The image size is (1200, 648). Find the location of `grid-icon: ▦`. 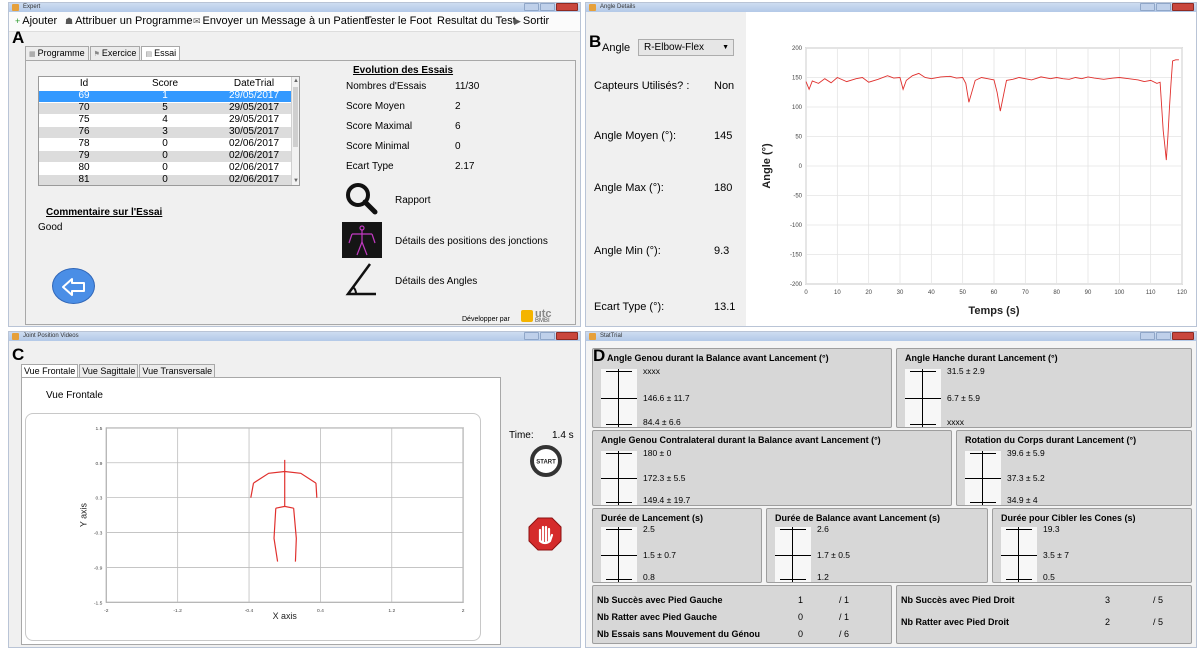

grid-icon: ▦ is located at coordinates (32, 54).